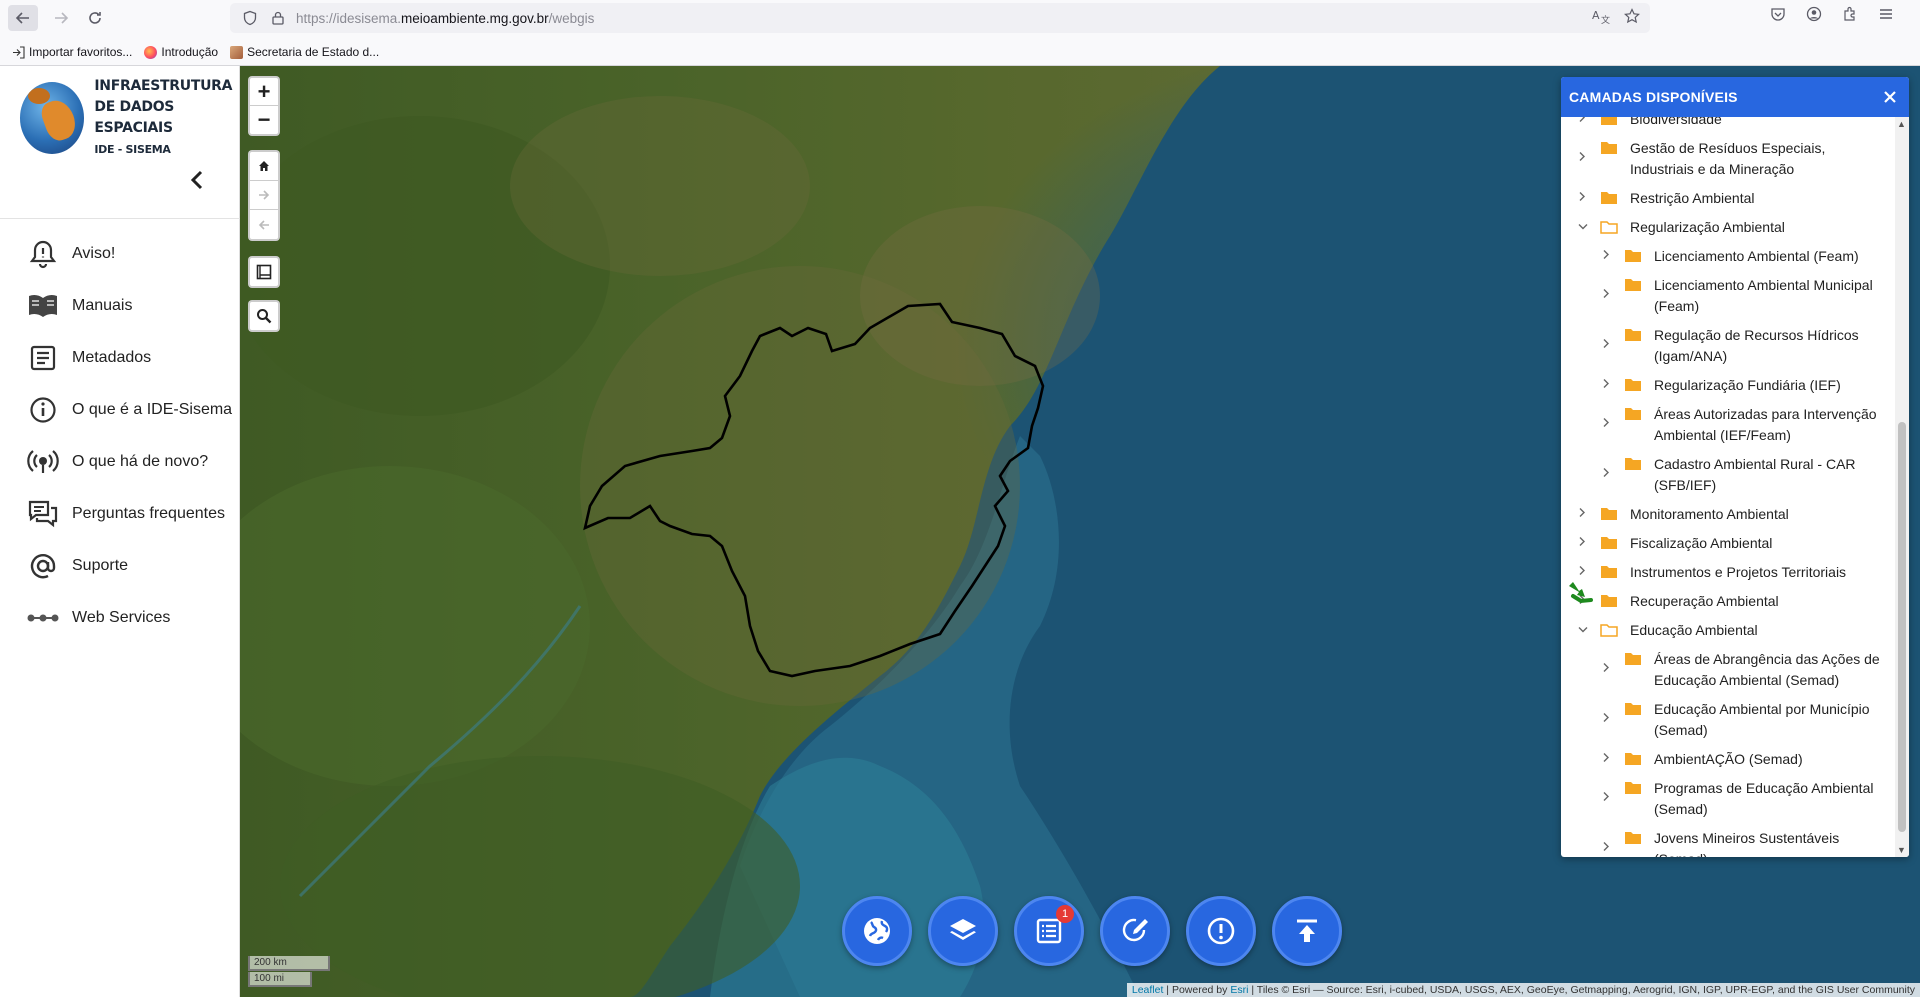  I want to click on layer-group-item: Regularização Ambiental, so click(1728, 227).